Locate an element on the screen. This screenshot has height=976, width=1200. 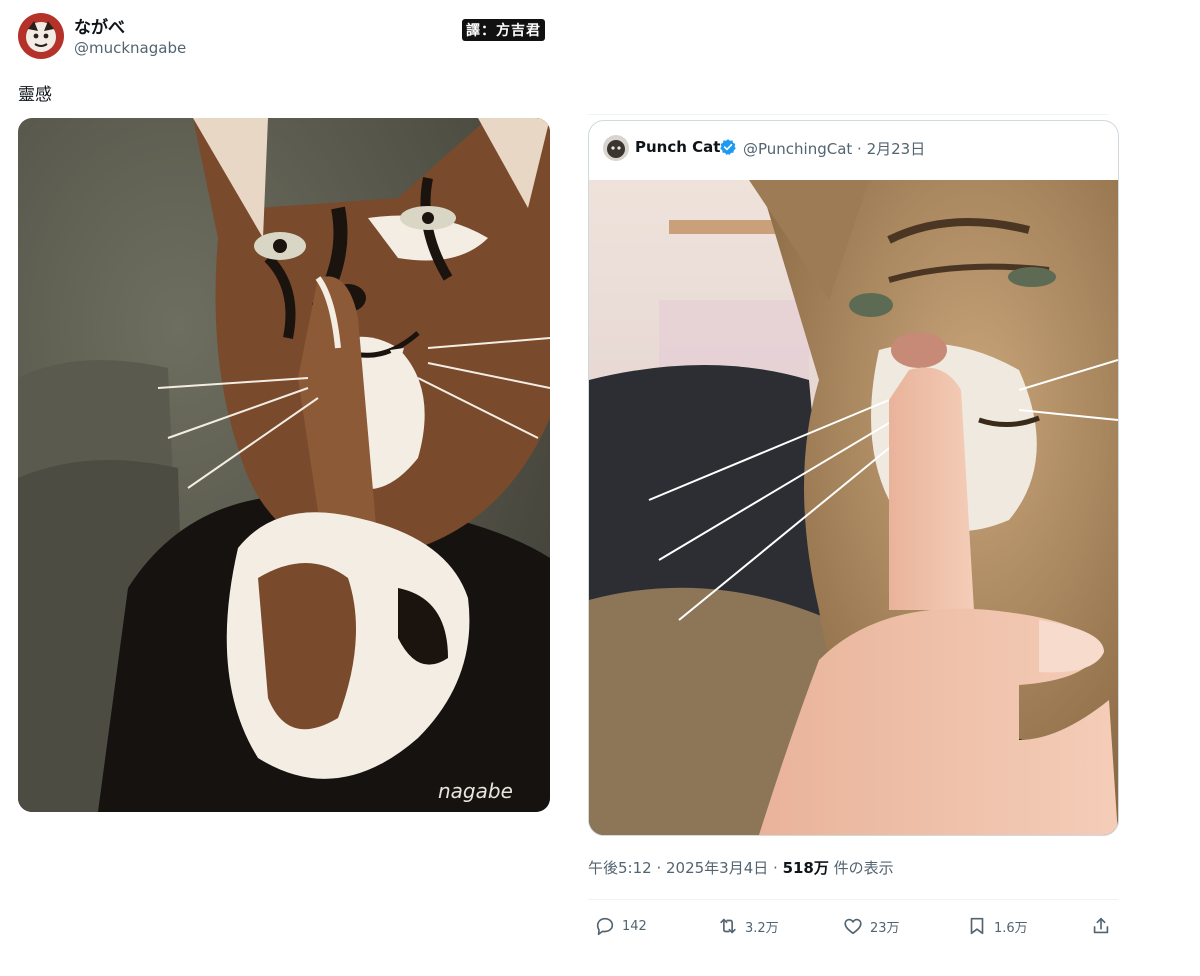
quote-avatar-image is located at coordinates (616, 148).